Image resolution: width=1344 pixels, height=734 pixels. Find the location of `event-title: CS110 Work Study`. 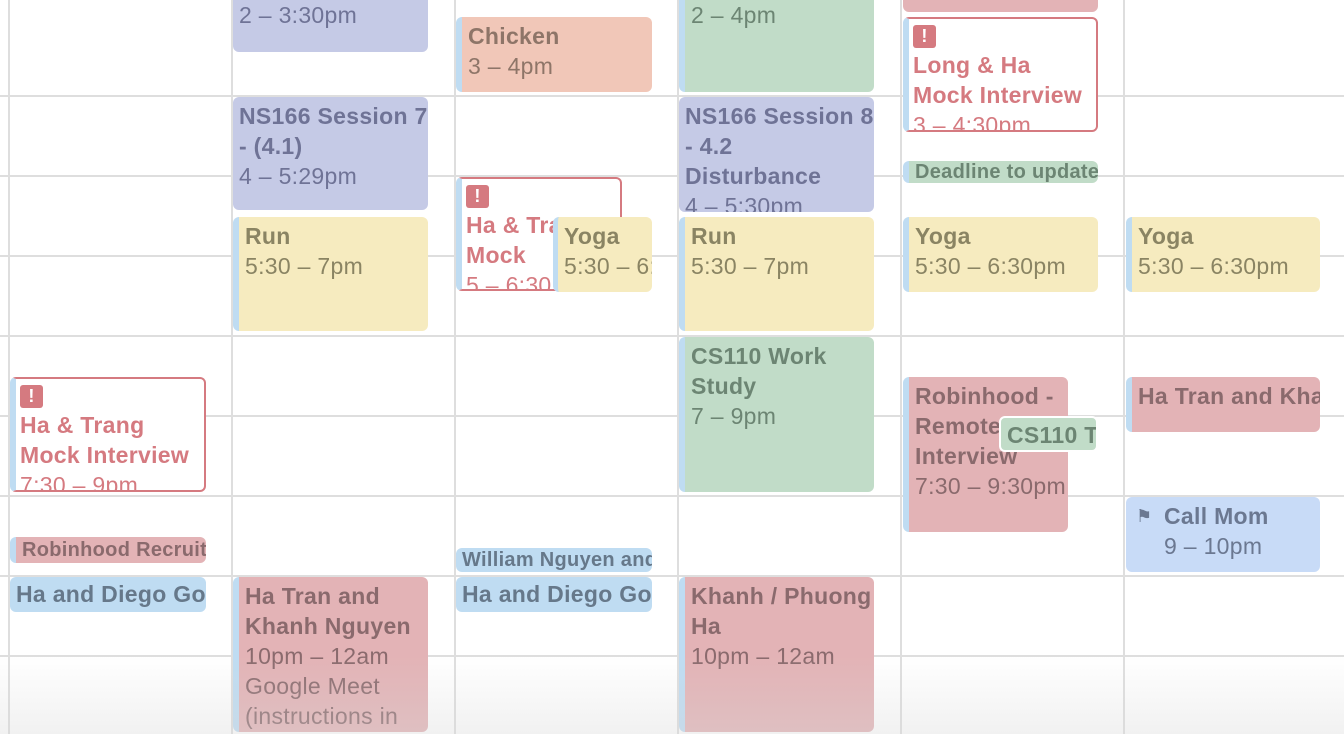

event-title: CS110 Work Study is located at coordinates (759, 371).